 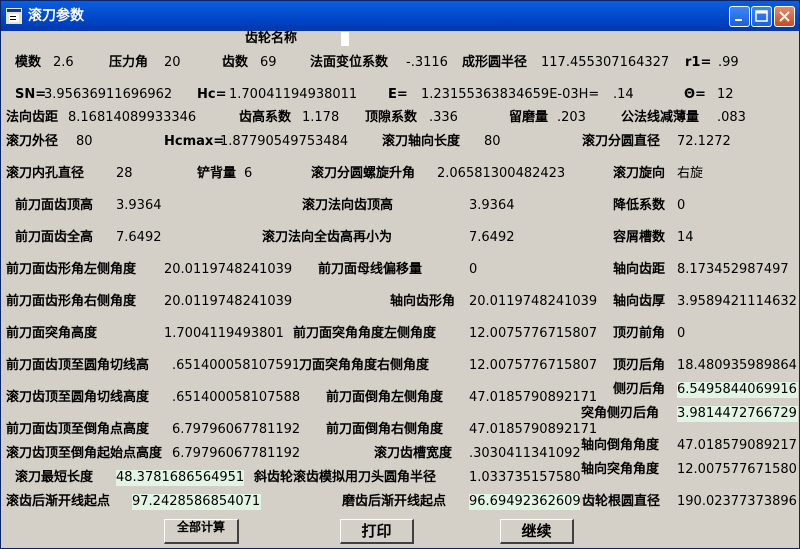 What do you see at coordinates (32, 141) in the screenshot?
I see `hob-outer-dia-label: 滚刀外径` at bounding box center [32, 141].